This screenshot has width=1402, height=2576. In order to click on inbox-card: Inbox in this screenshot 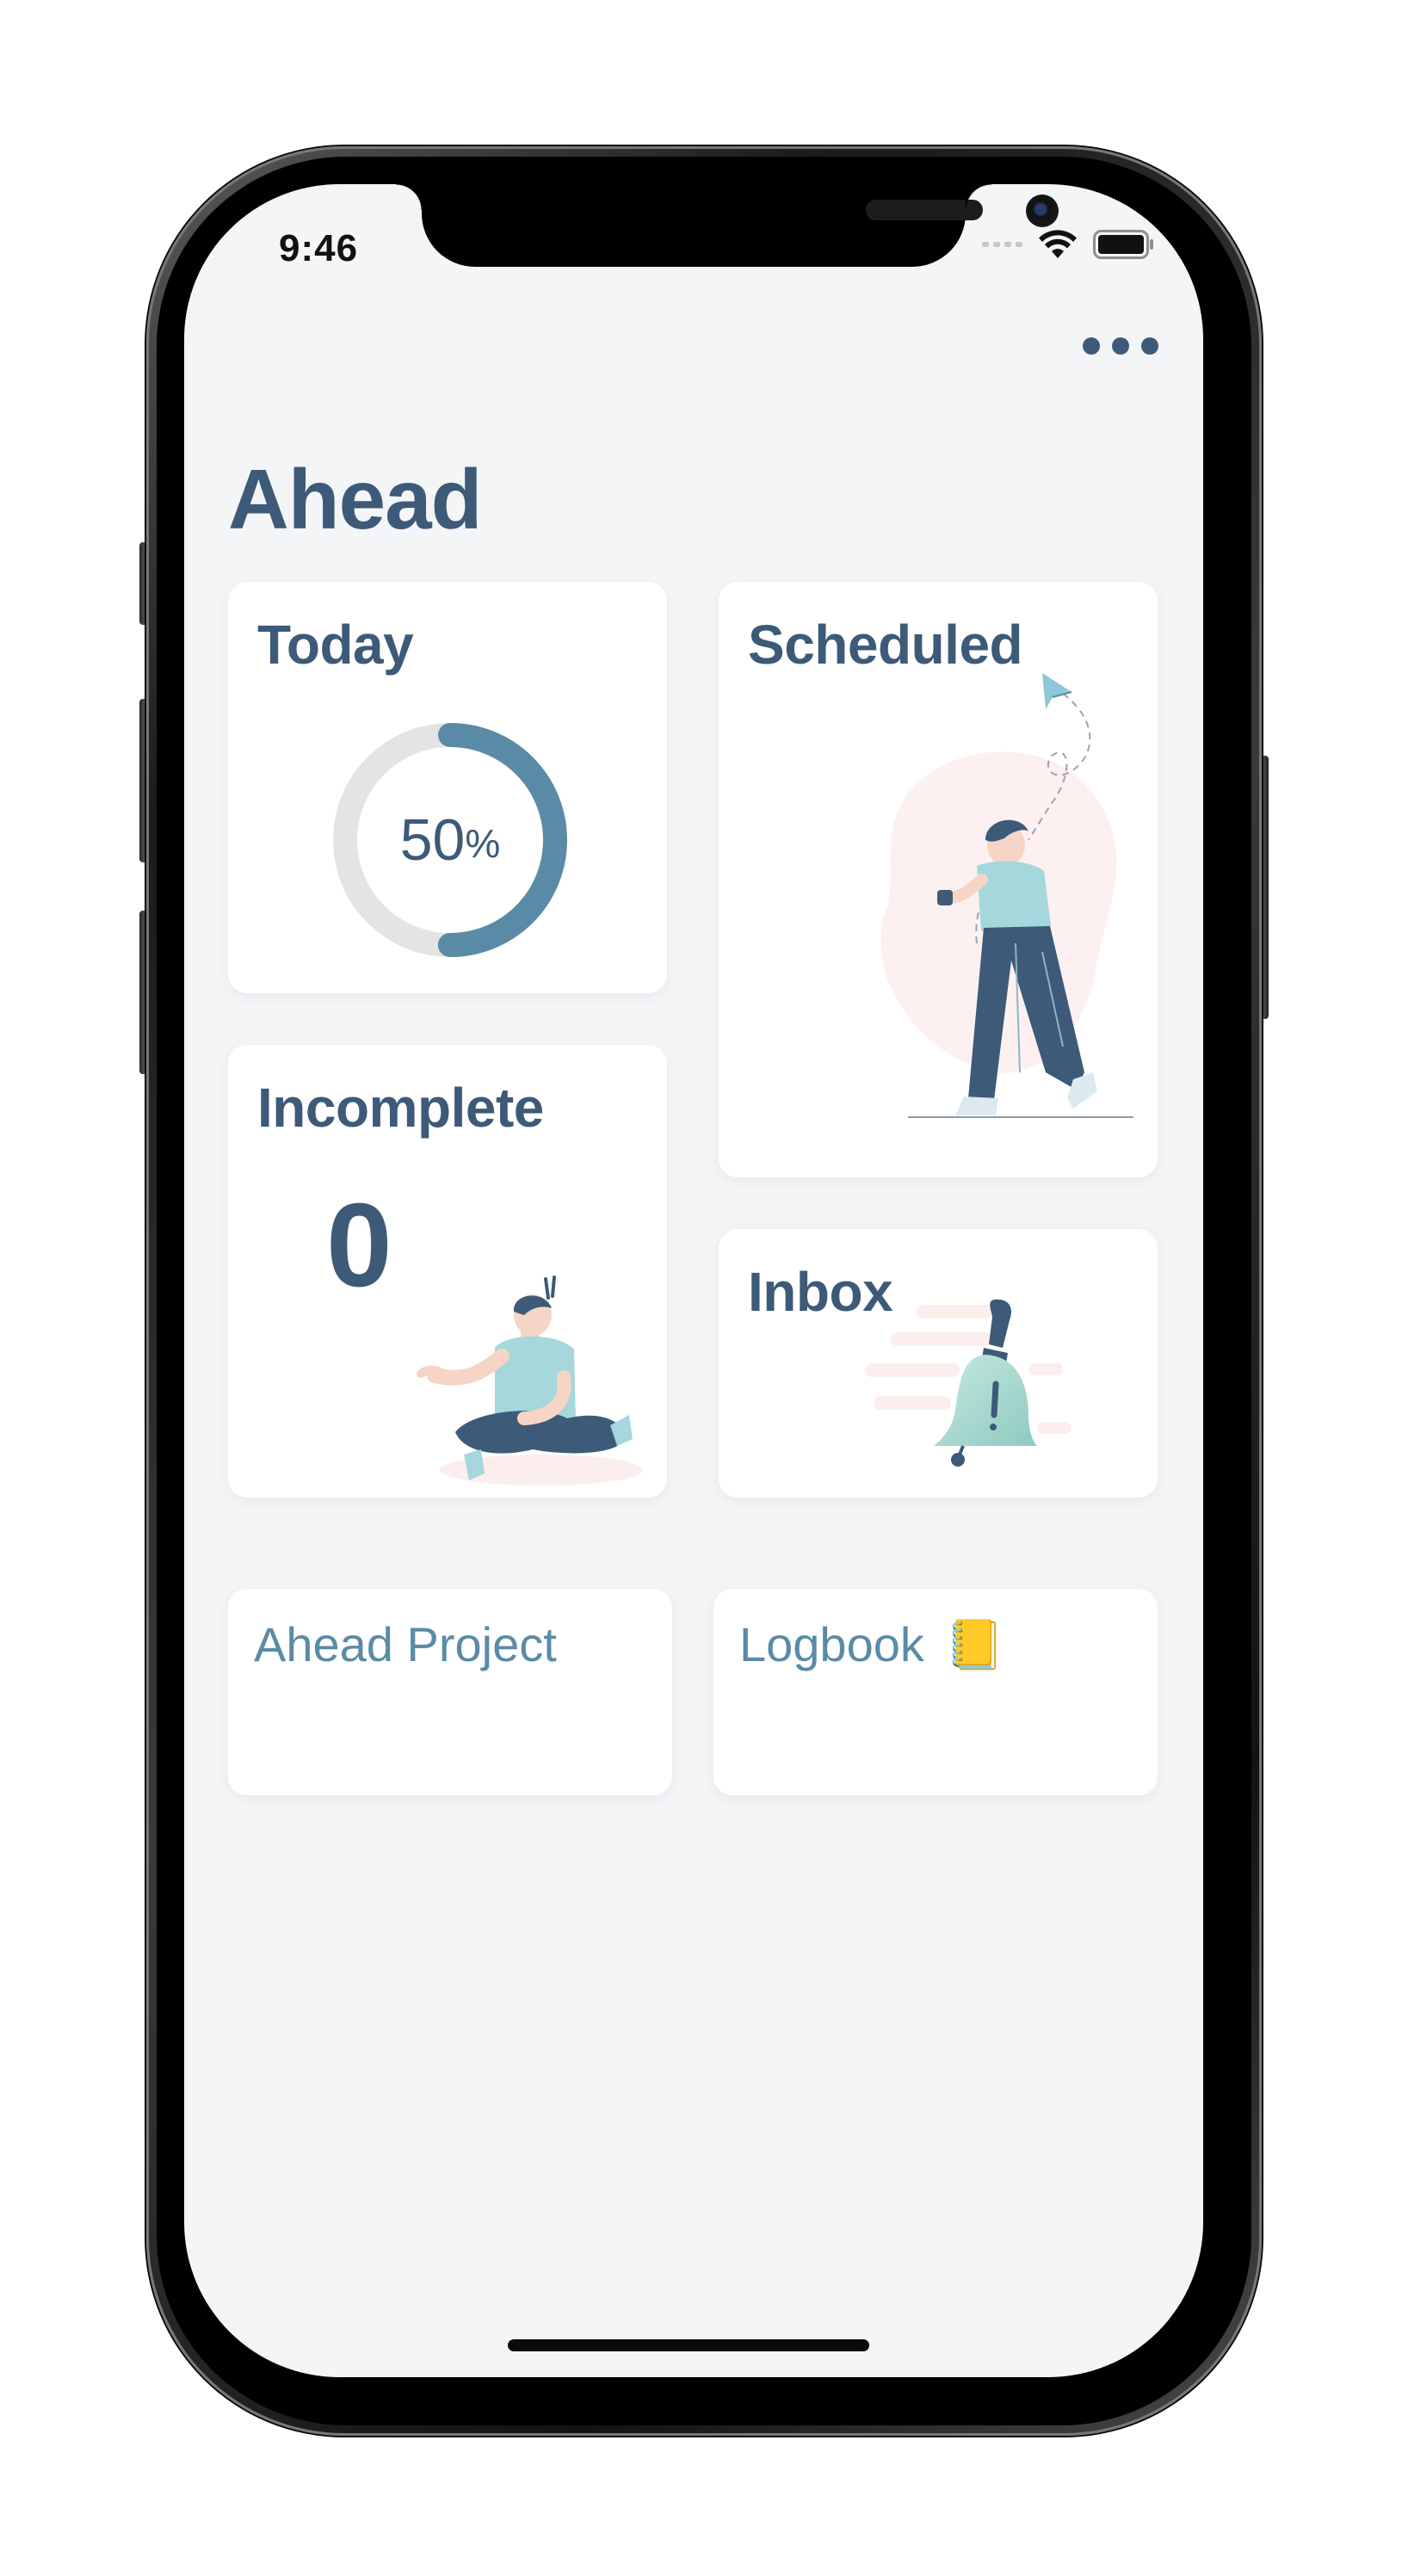, I will do `click(938, 1363)`.